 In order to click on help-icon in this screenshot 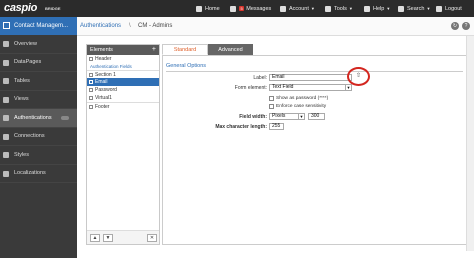, I will do `click(367, 8)`.